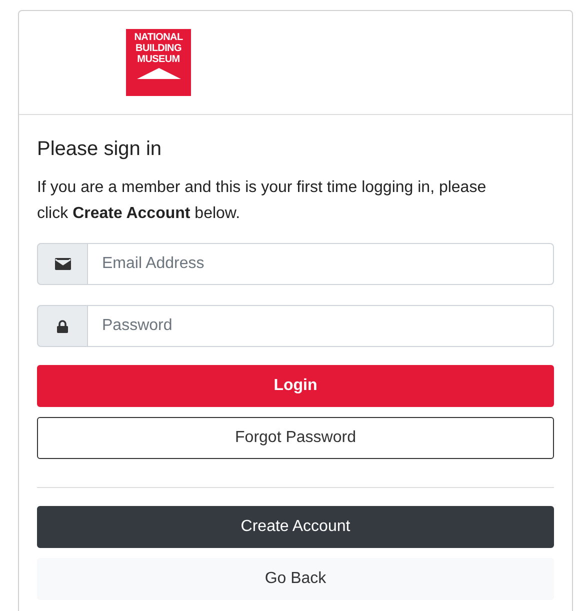 This screenshot has width=579, height=611. What do you see at coordinates (262, 201) in the screenshot?
I see `intro-text: If you are a member and this is your first time logging in, please click Create Account below.` at bounding box center [262, 201].